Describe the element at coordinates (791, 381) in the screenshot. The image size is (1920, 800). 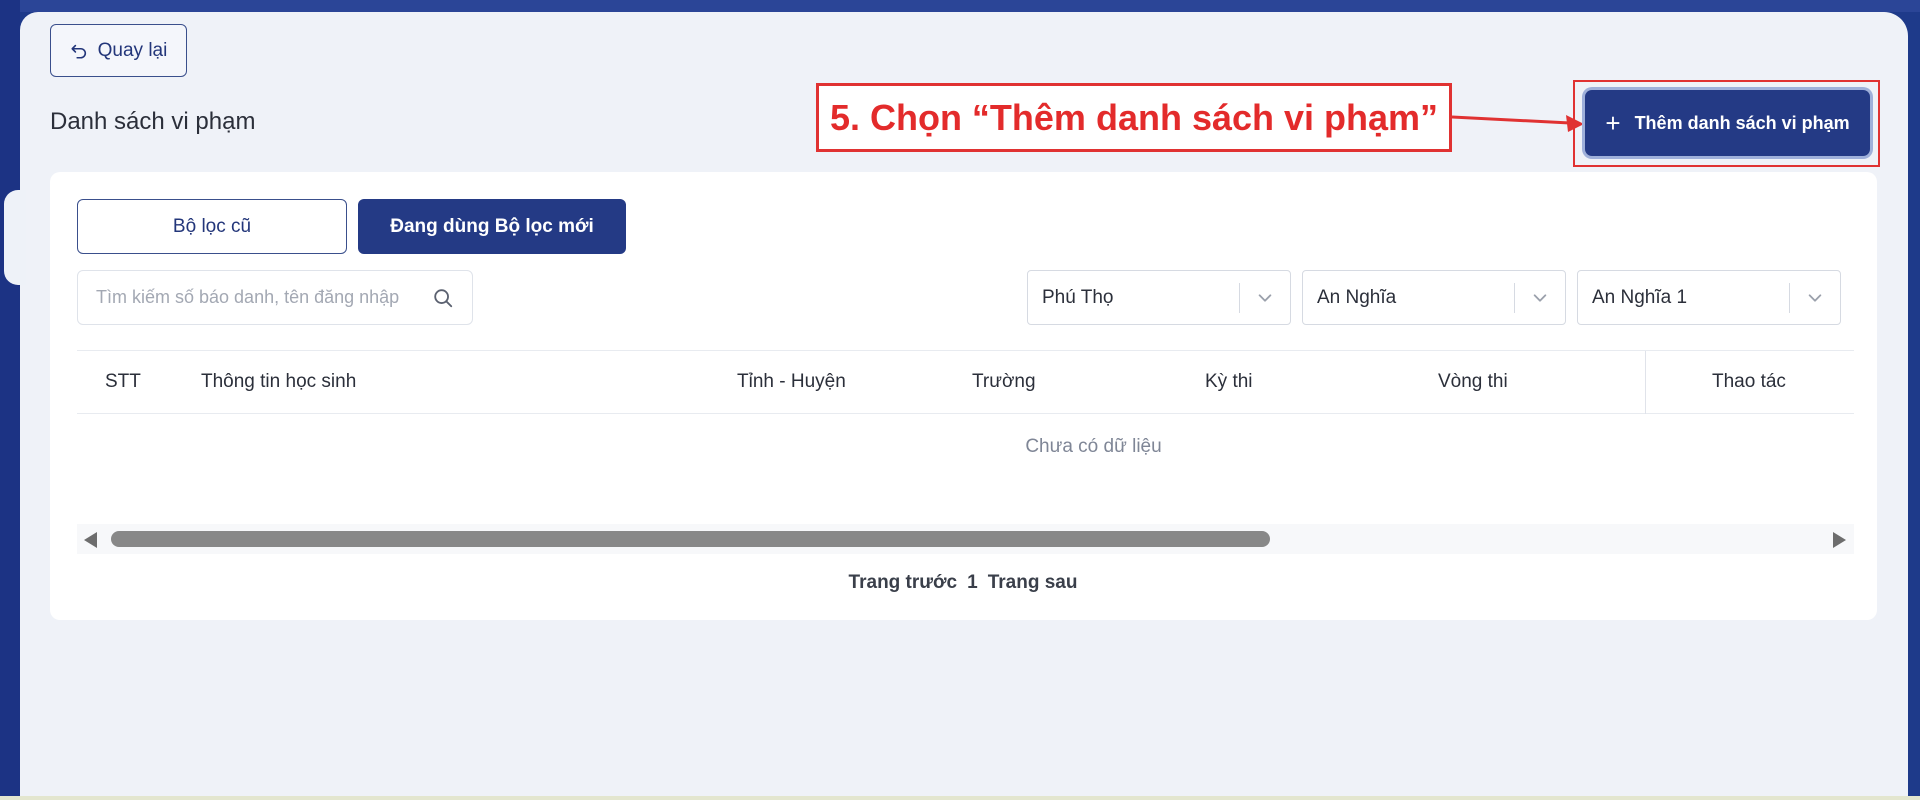
I see `column-header-province-district: Tỉnh - Huyện` at that location.